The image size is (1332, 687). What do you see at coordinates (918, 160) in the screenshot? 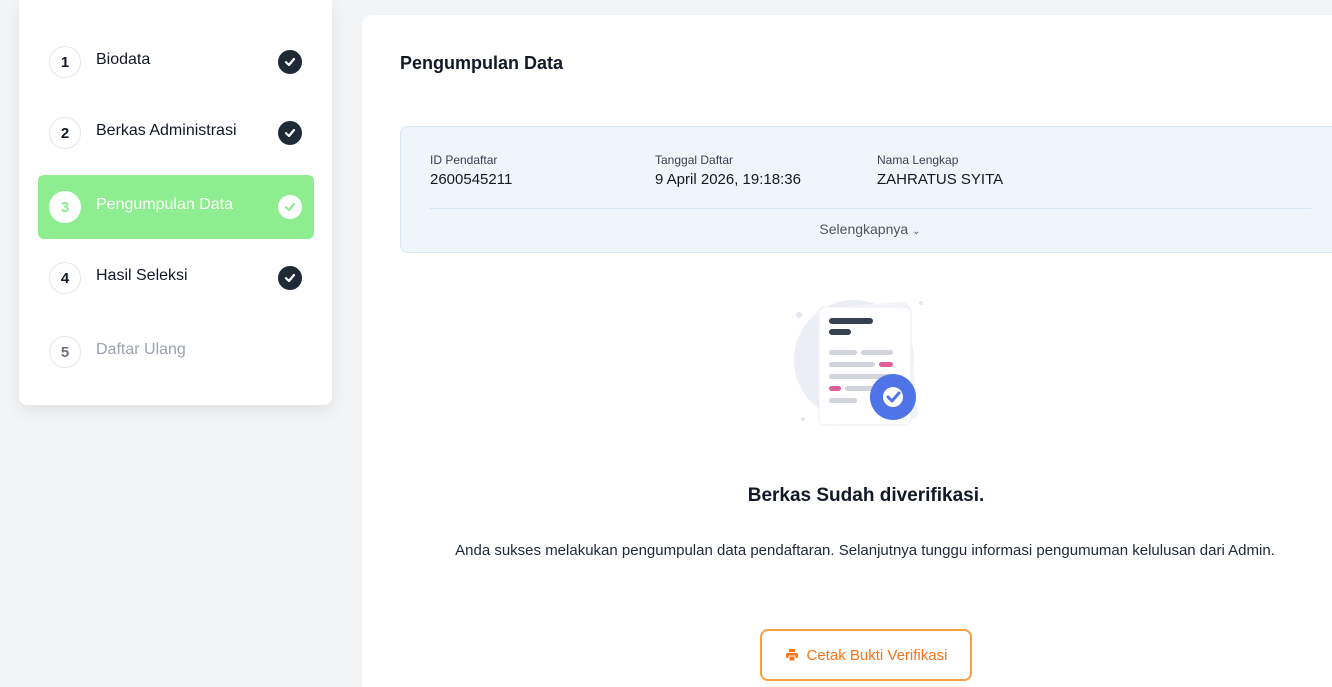
I see `full-name-label: Nama Lengkap` at bounding box center [918, 160].